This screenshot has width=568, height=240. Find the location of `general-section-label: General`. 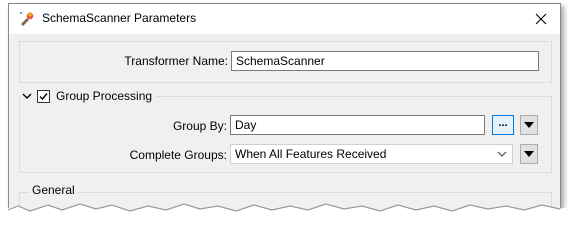

general-section-label: General is located at coordinates (53, 190).